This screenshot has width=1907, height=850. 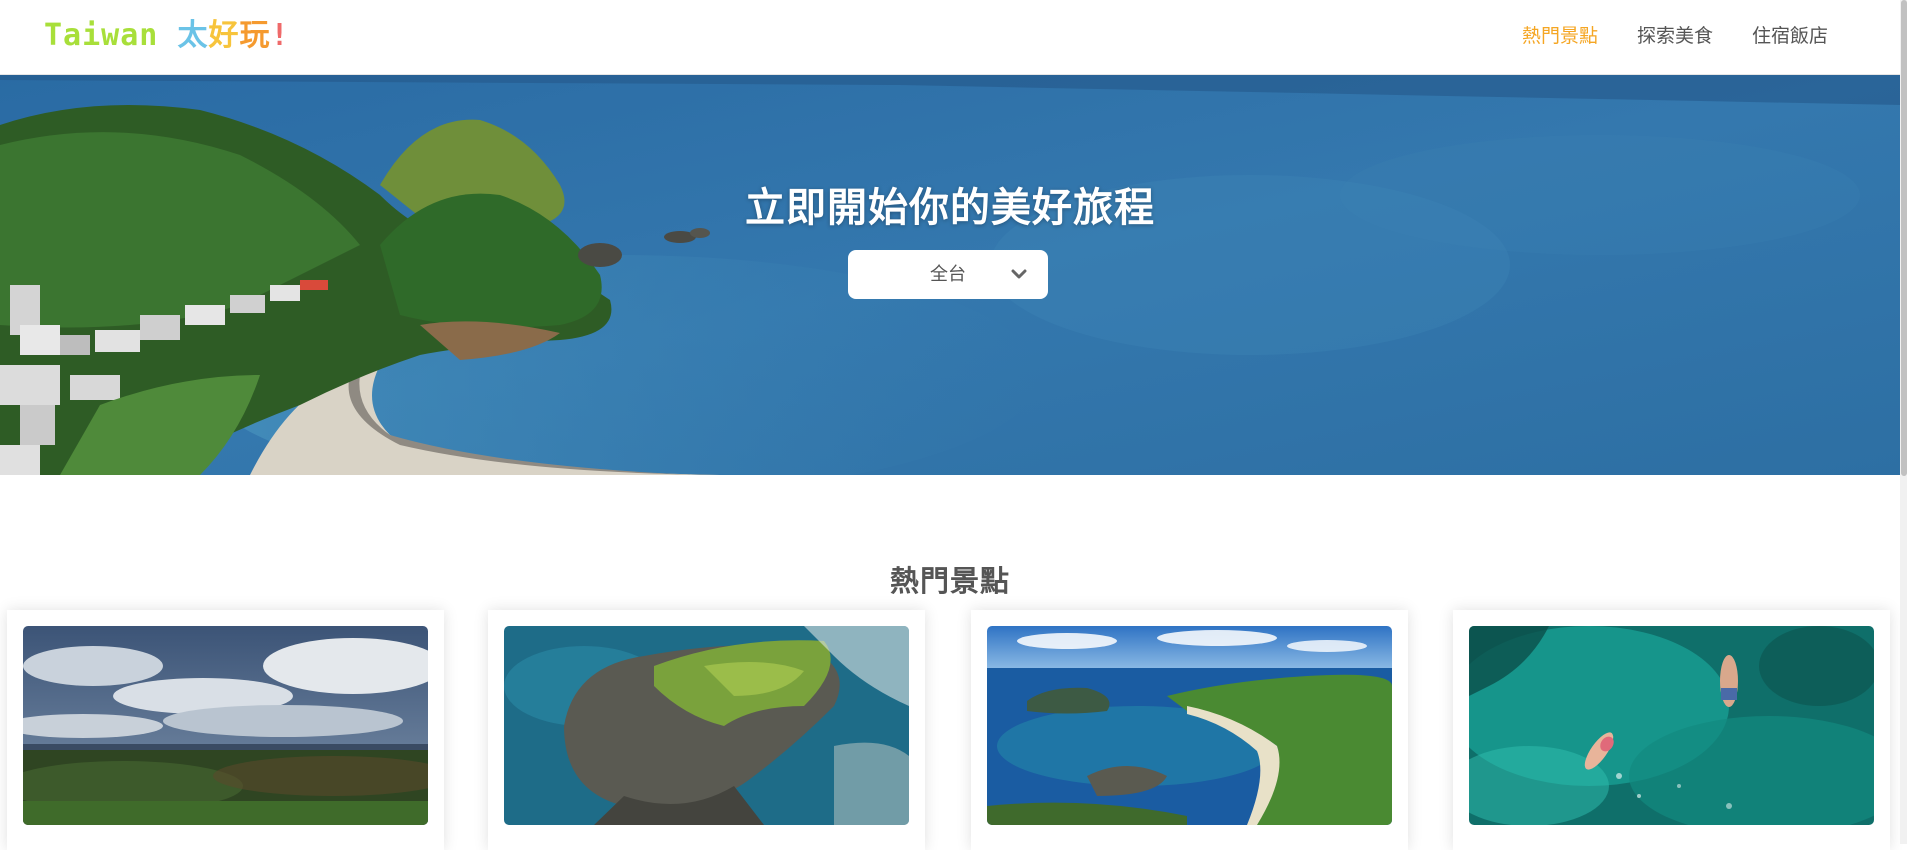 I want to click on logo-char-tai: 太, so click(x=193, y=35).